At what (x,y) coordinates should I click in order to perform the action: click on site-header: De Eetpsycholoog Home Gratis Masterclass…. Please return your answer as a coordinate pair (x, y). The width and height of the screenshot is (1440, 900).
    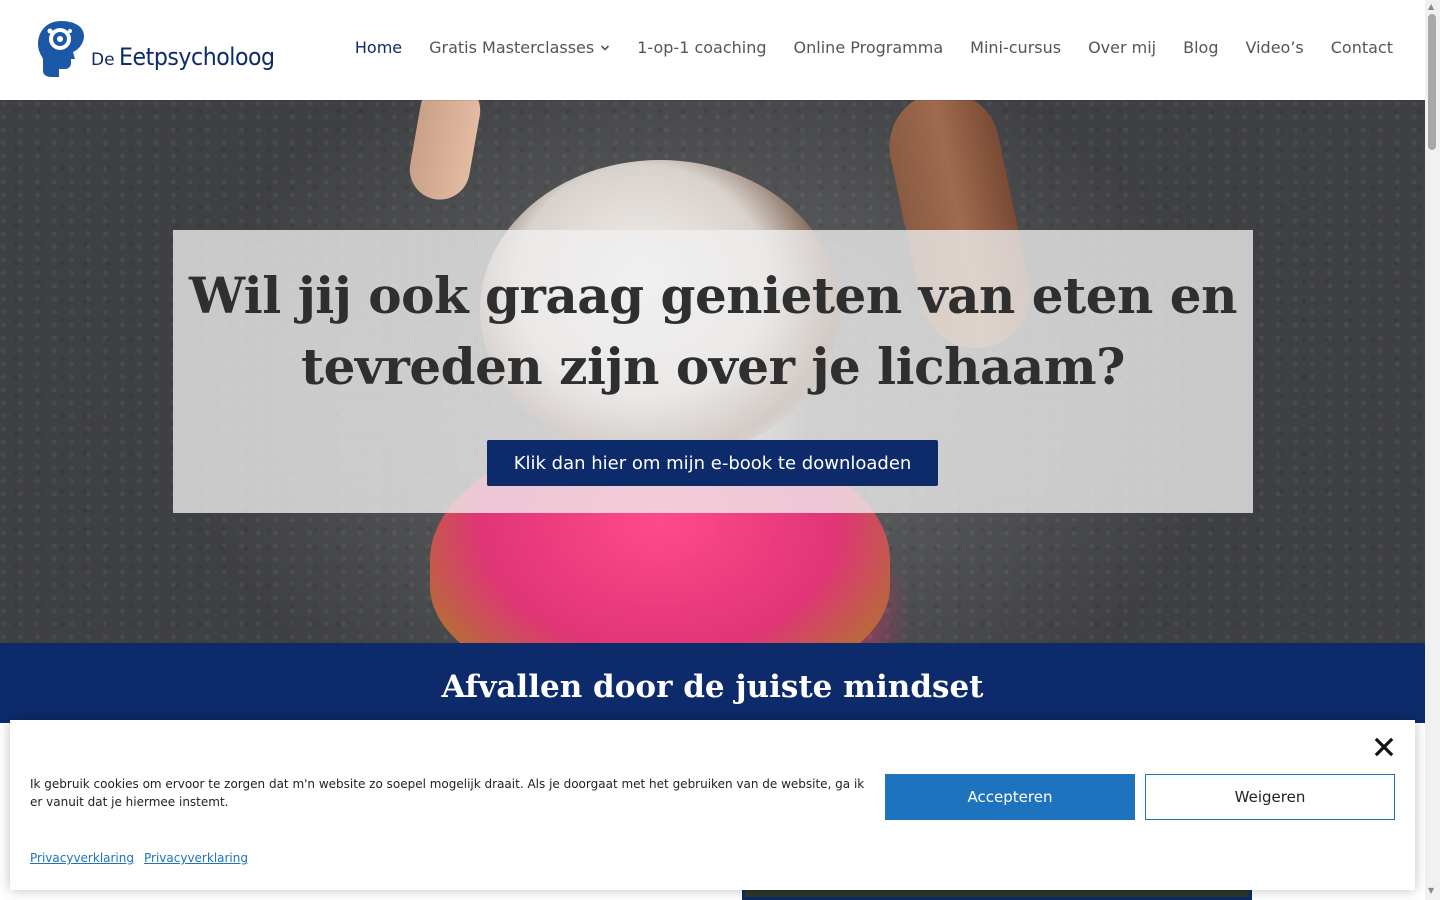
    Looking at the image, I should click on (712, 50).